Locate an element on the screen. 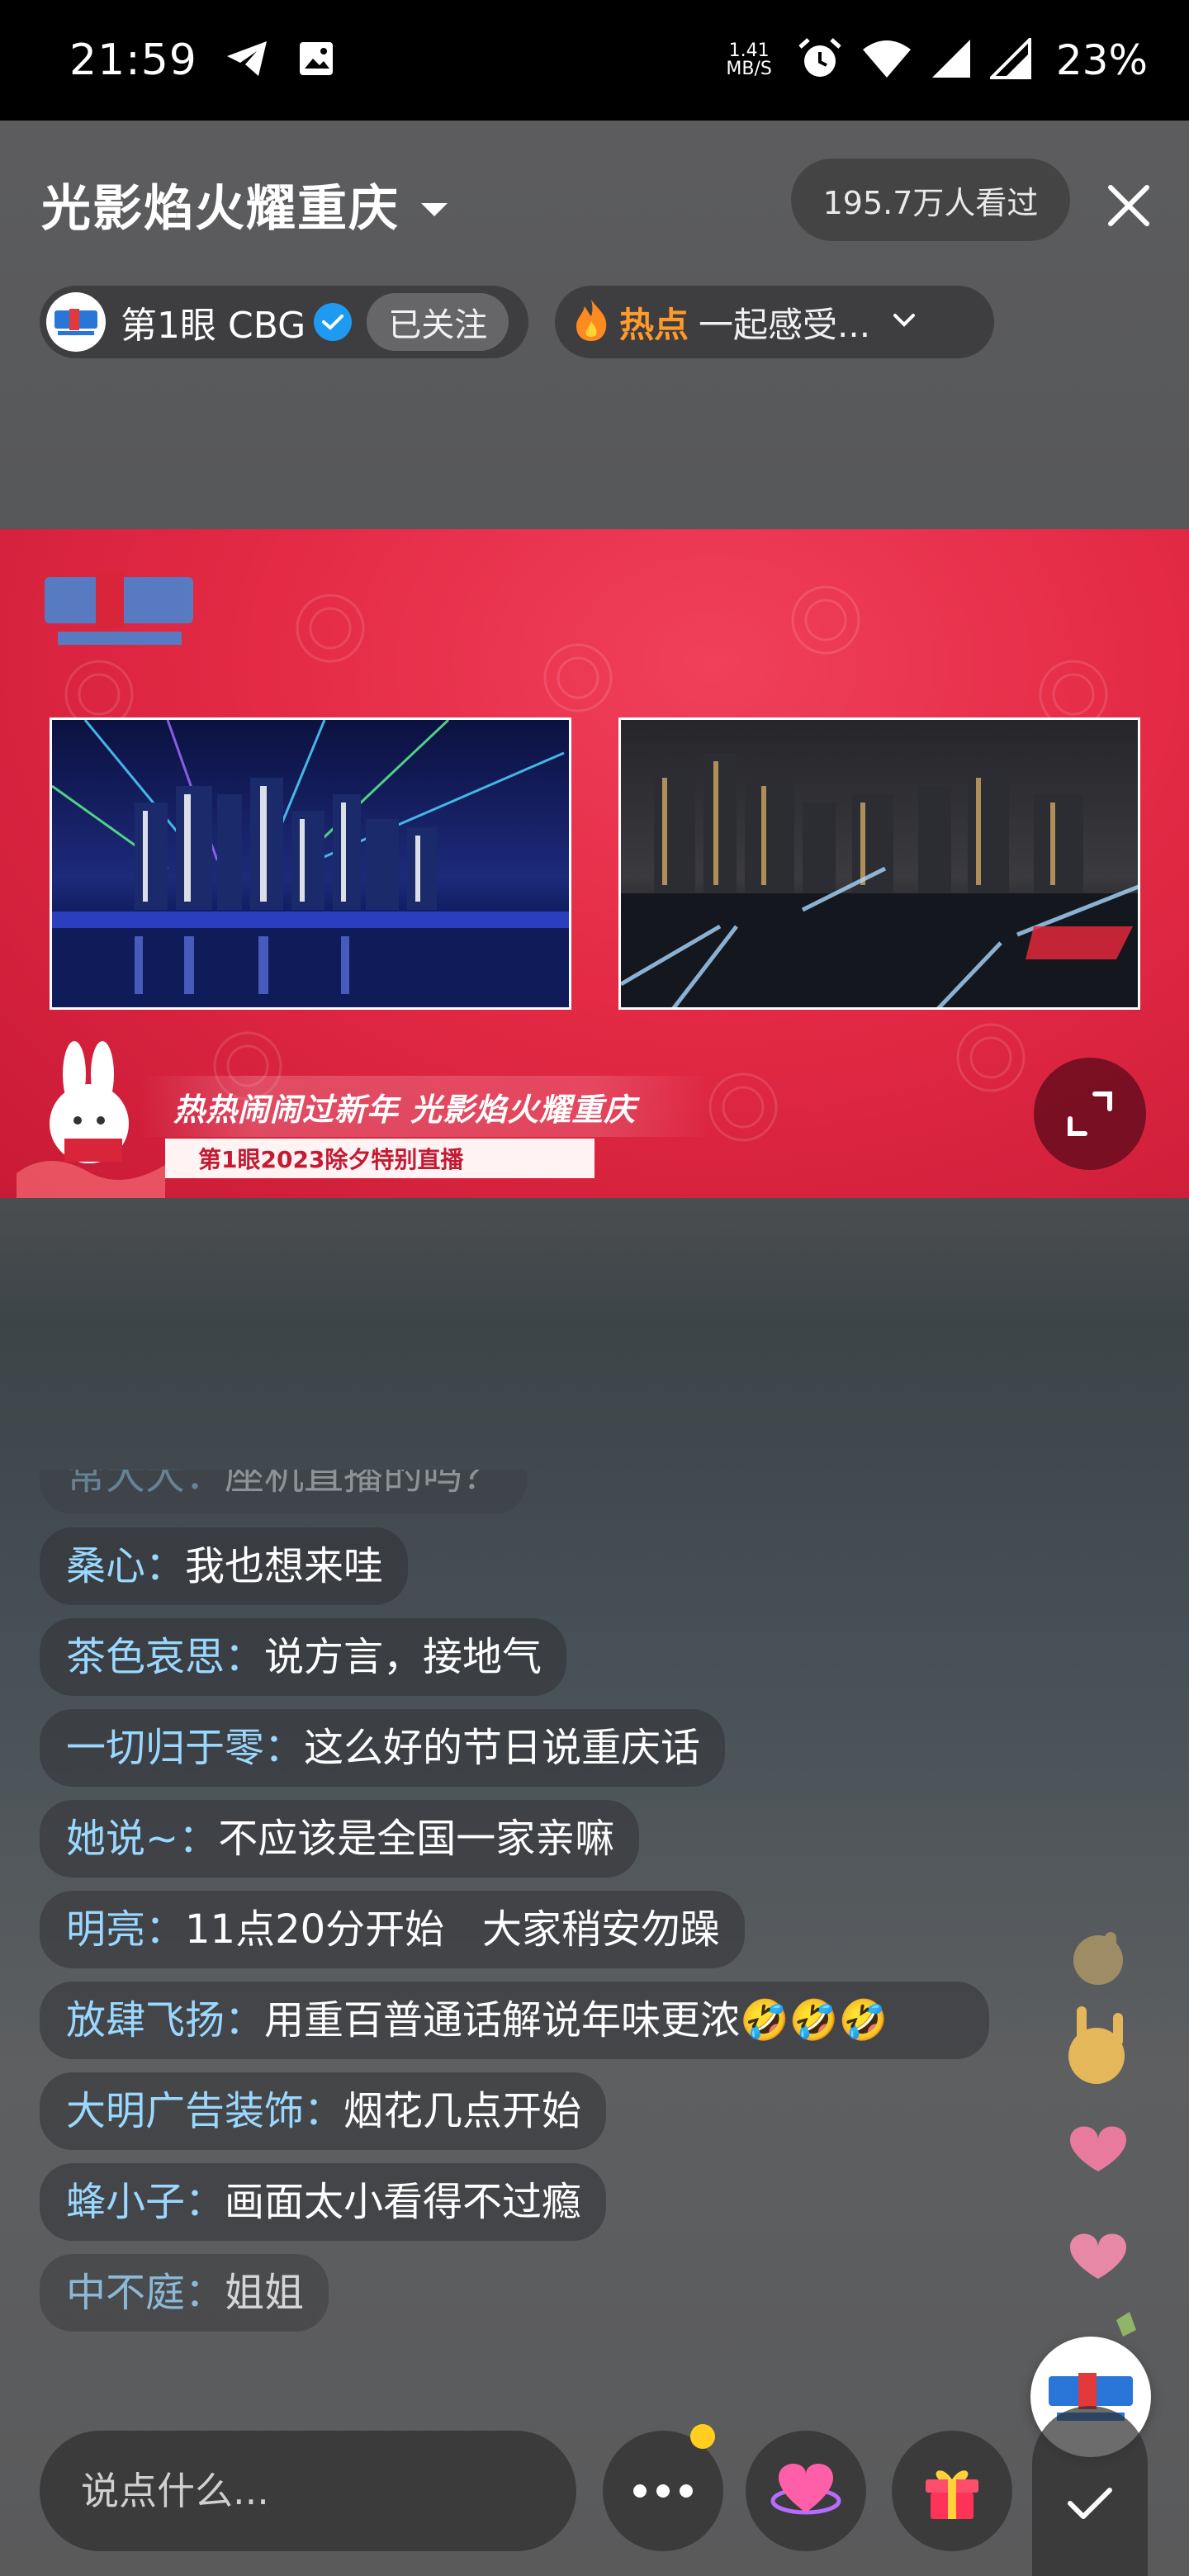 This screenshot has height=2576, width=1189. reaction-icons is located at coordinates (1102, 2134).